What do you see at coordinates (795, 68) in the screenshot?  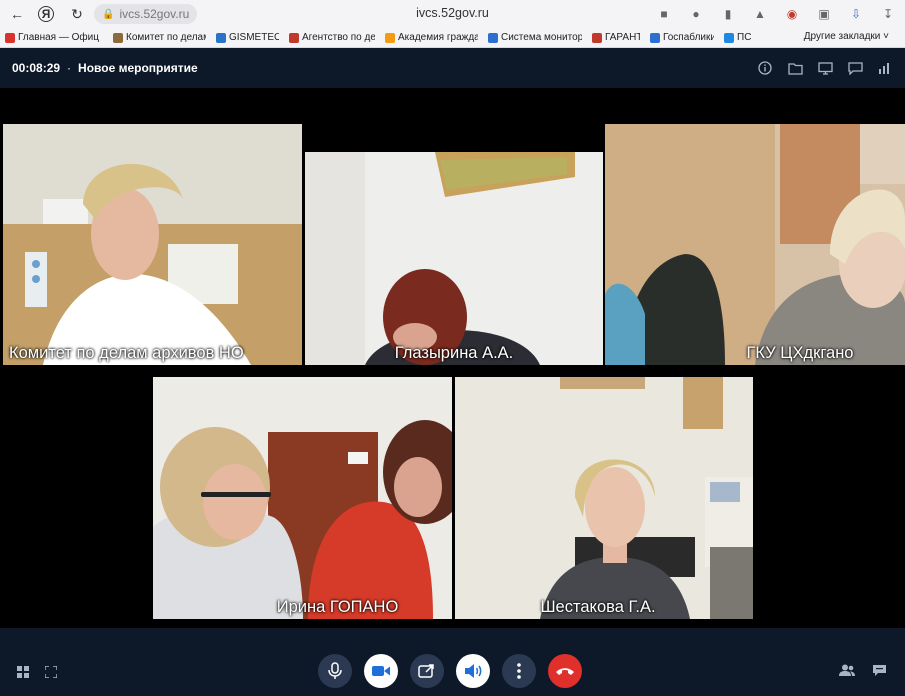 I see `folder-icon` at bounding box center [795, 68].